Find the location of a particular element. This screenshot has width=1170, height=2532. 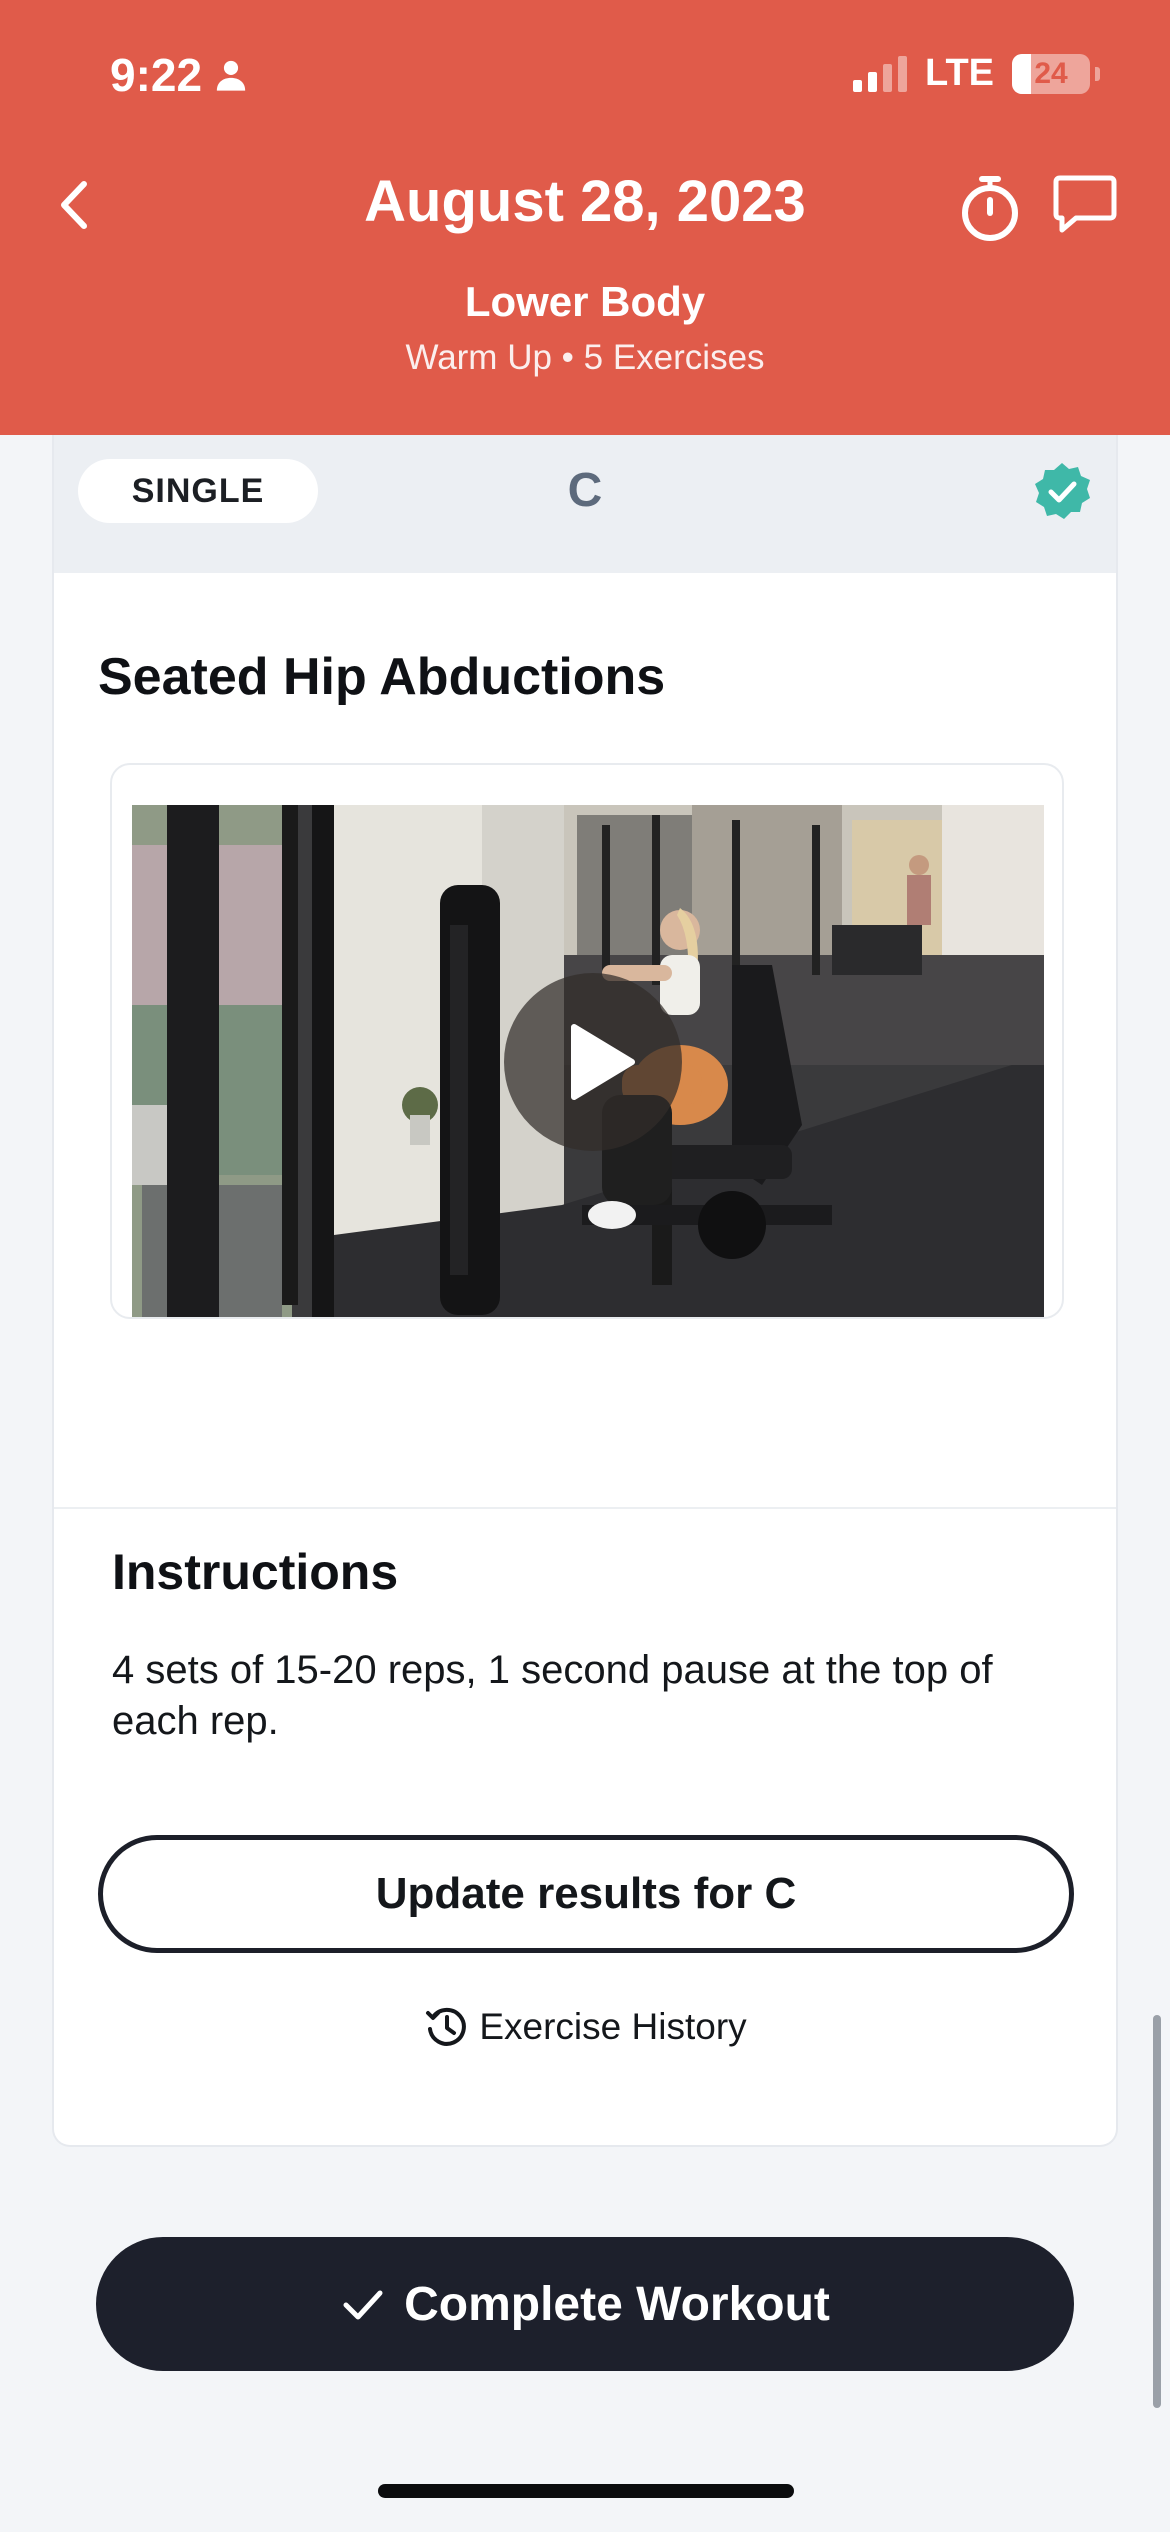

home-indicator is located at coordinates (586, 2491).